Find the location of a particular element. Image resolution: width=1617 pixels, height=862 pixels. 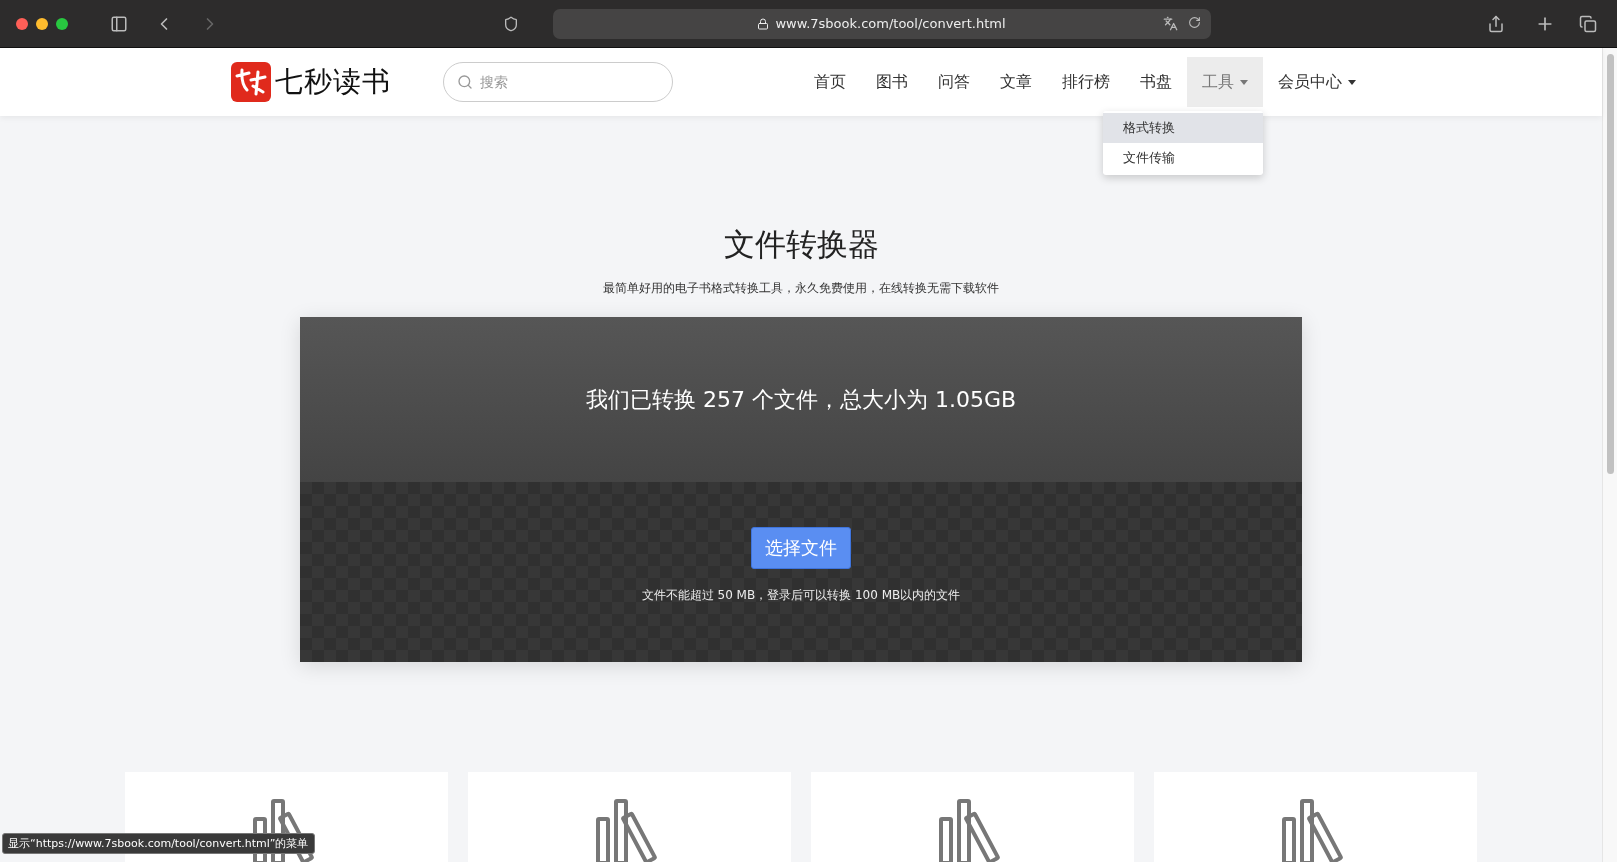

logo-text: 七秒读书 is located at coordinates (333, 82).